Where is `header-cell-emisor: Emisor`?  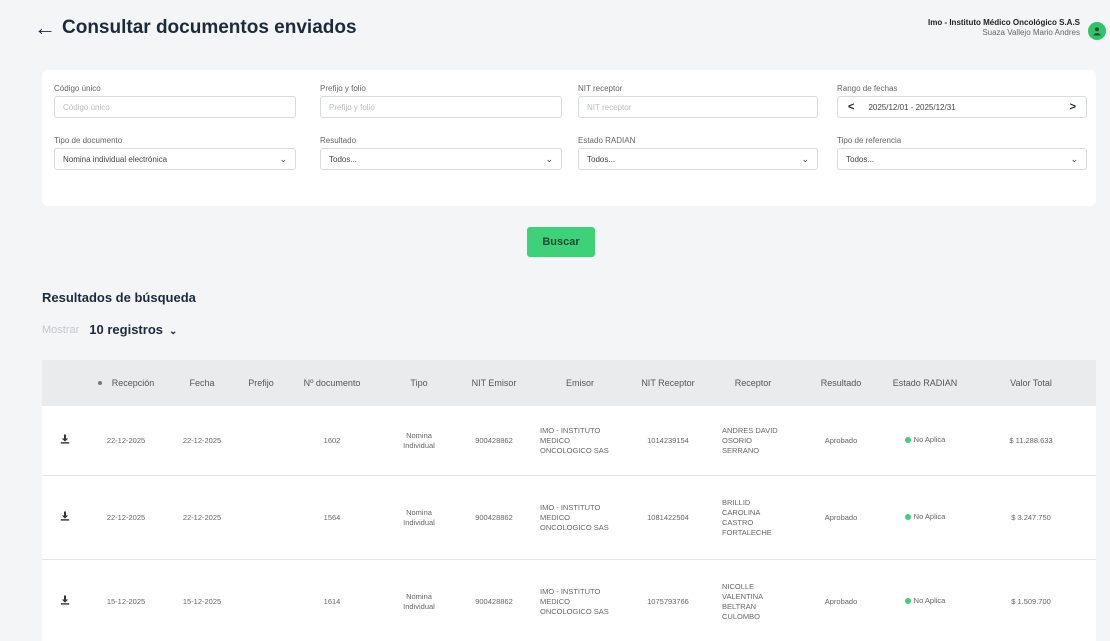 header-cell-emisor: Emisor is located at coordinates (580, 383).